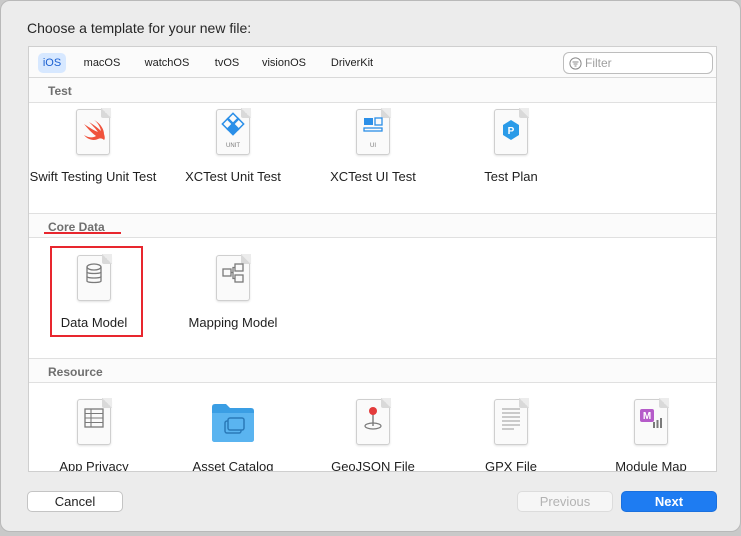  I want to click on template-mapping-model: Mapping Model, so click(233, 292).